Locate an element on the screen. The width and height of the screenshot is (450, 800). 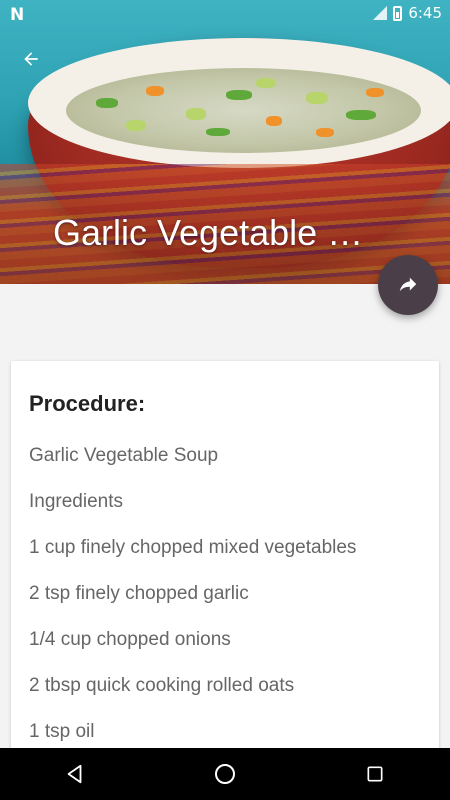
clock-time: 6:45 is located at coordinates (425, 13).